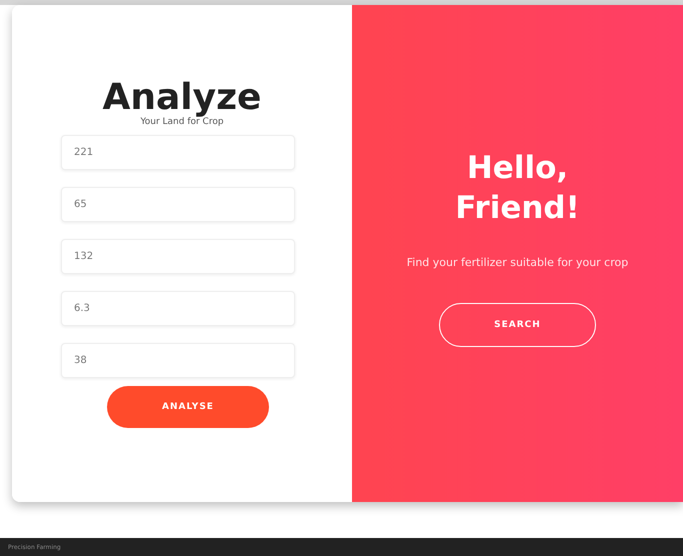 The width and height of the screenshot is (683, 556). Describe the element at coordinates (517, 325) in the screenshot. I see `search-button: SEARCH` at that location.